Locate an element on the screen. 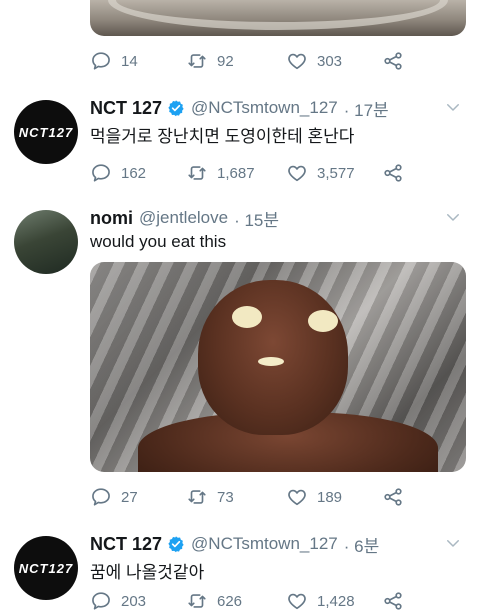 This screenshot has width=480, height=610. retweet-button: 1,687 is located at coordinates (220, 173).